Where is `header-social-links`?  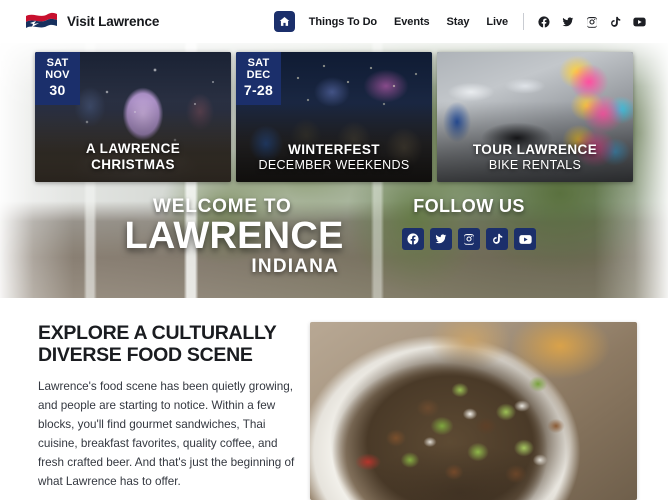
header-social-links is located at coordinates (591, 21).